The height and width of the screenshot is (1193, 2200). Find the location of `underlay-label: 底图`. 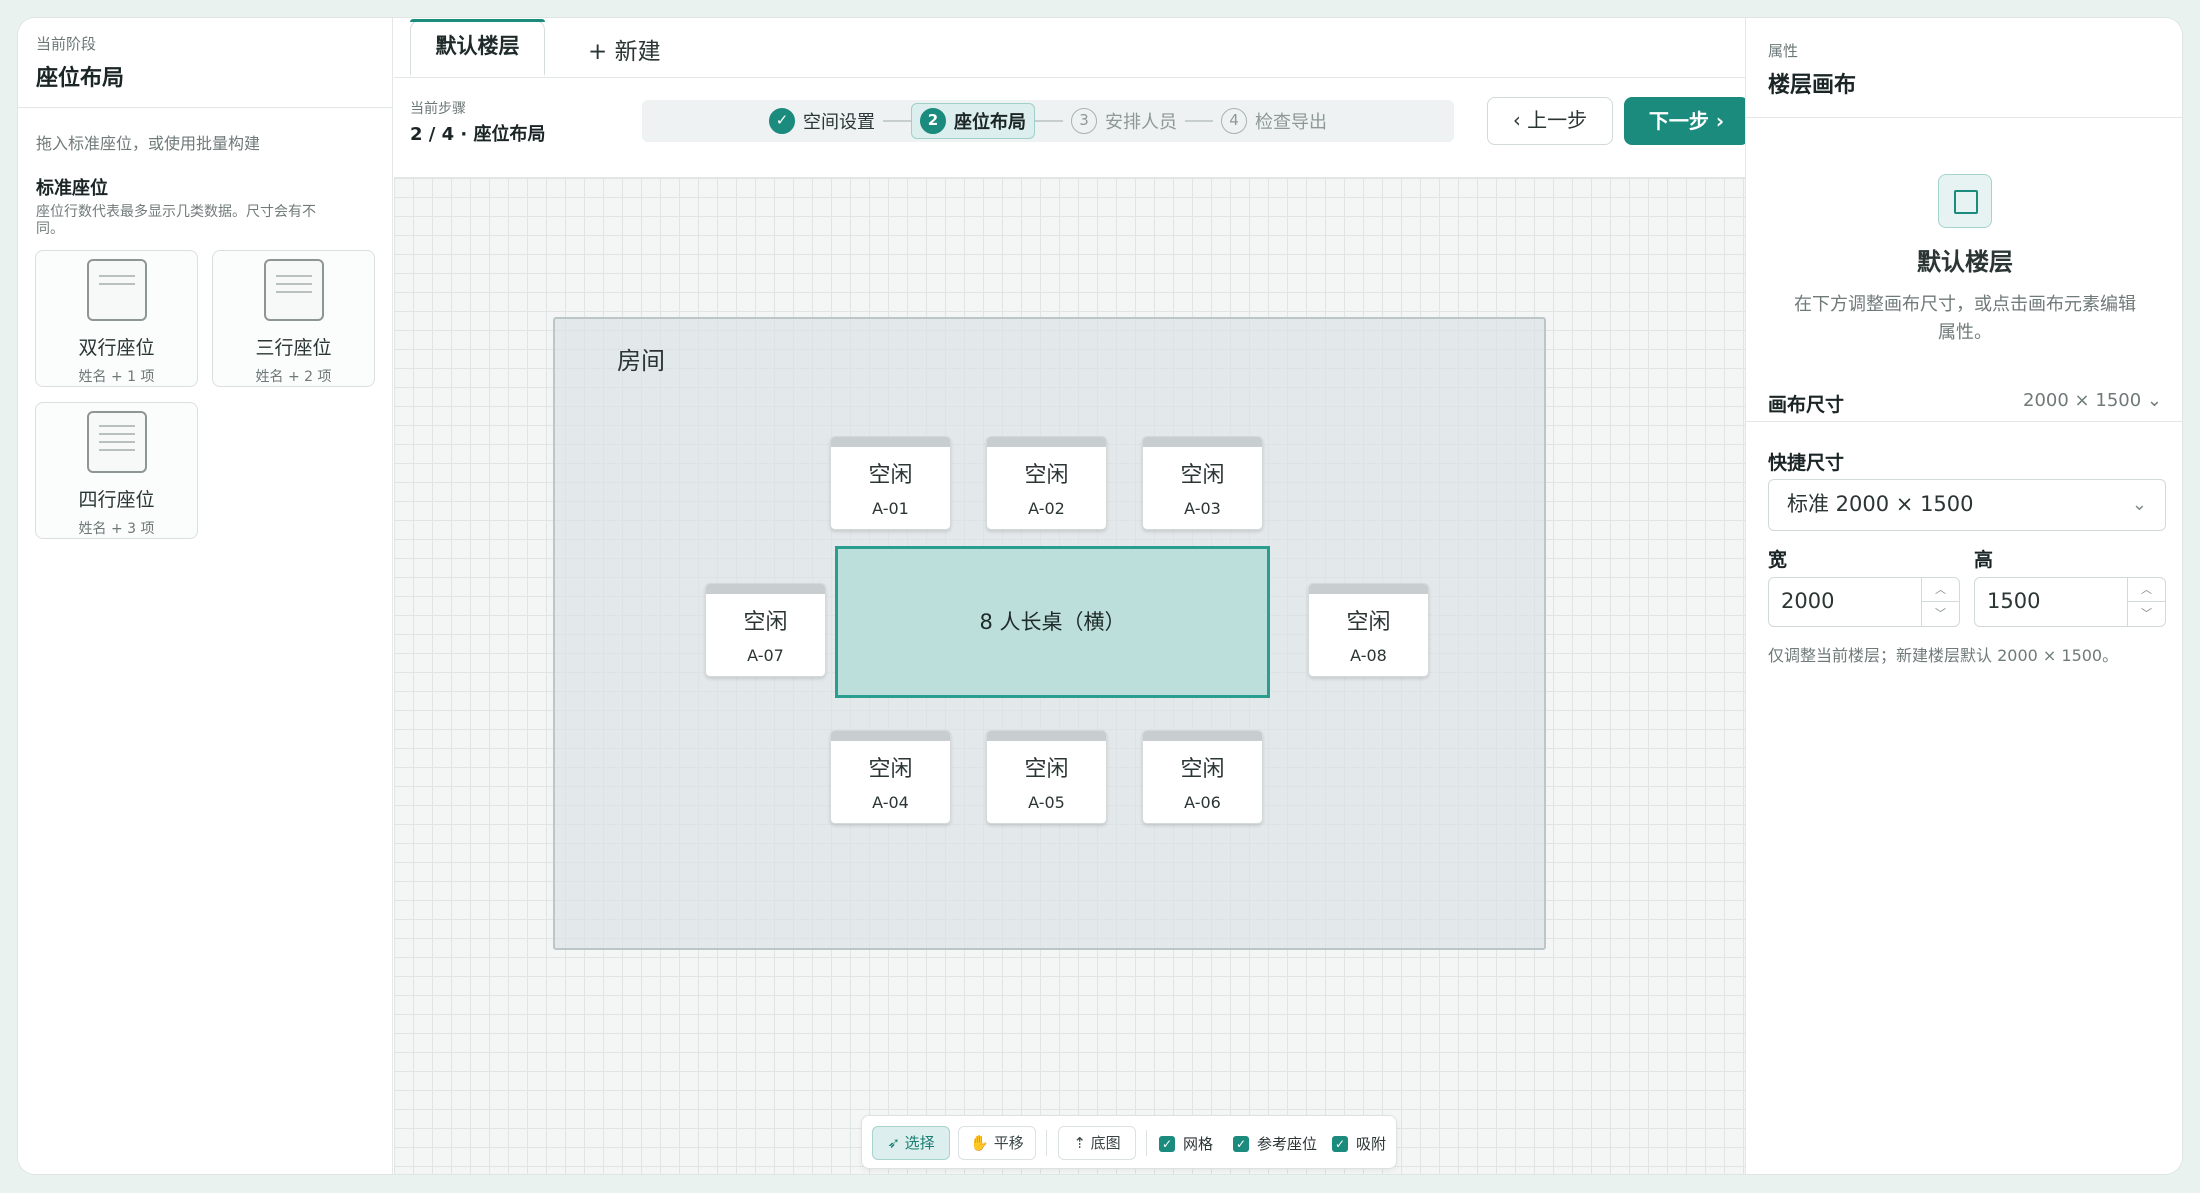

underlay-label: 底图 is located at coordinates (1105, 1143).